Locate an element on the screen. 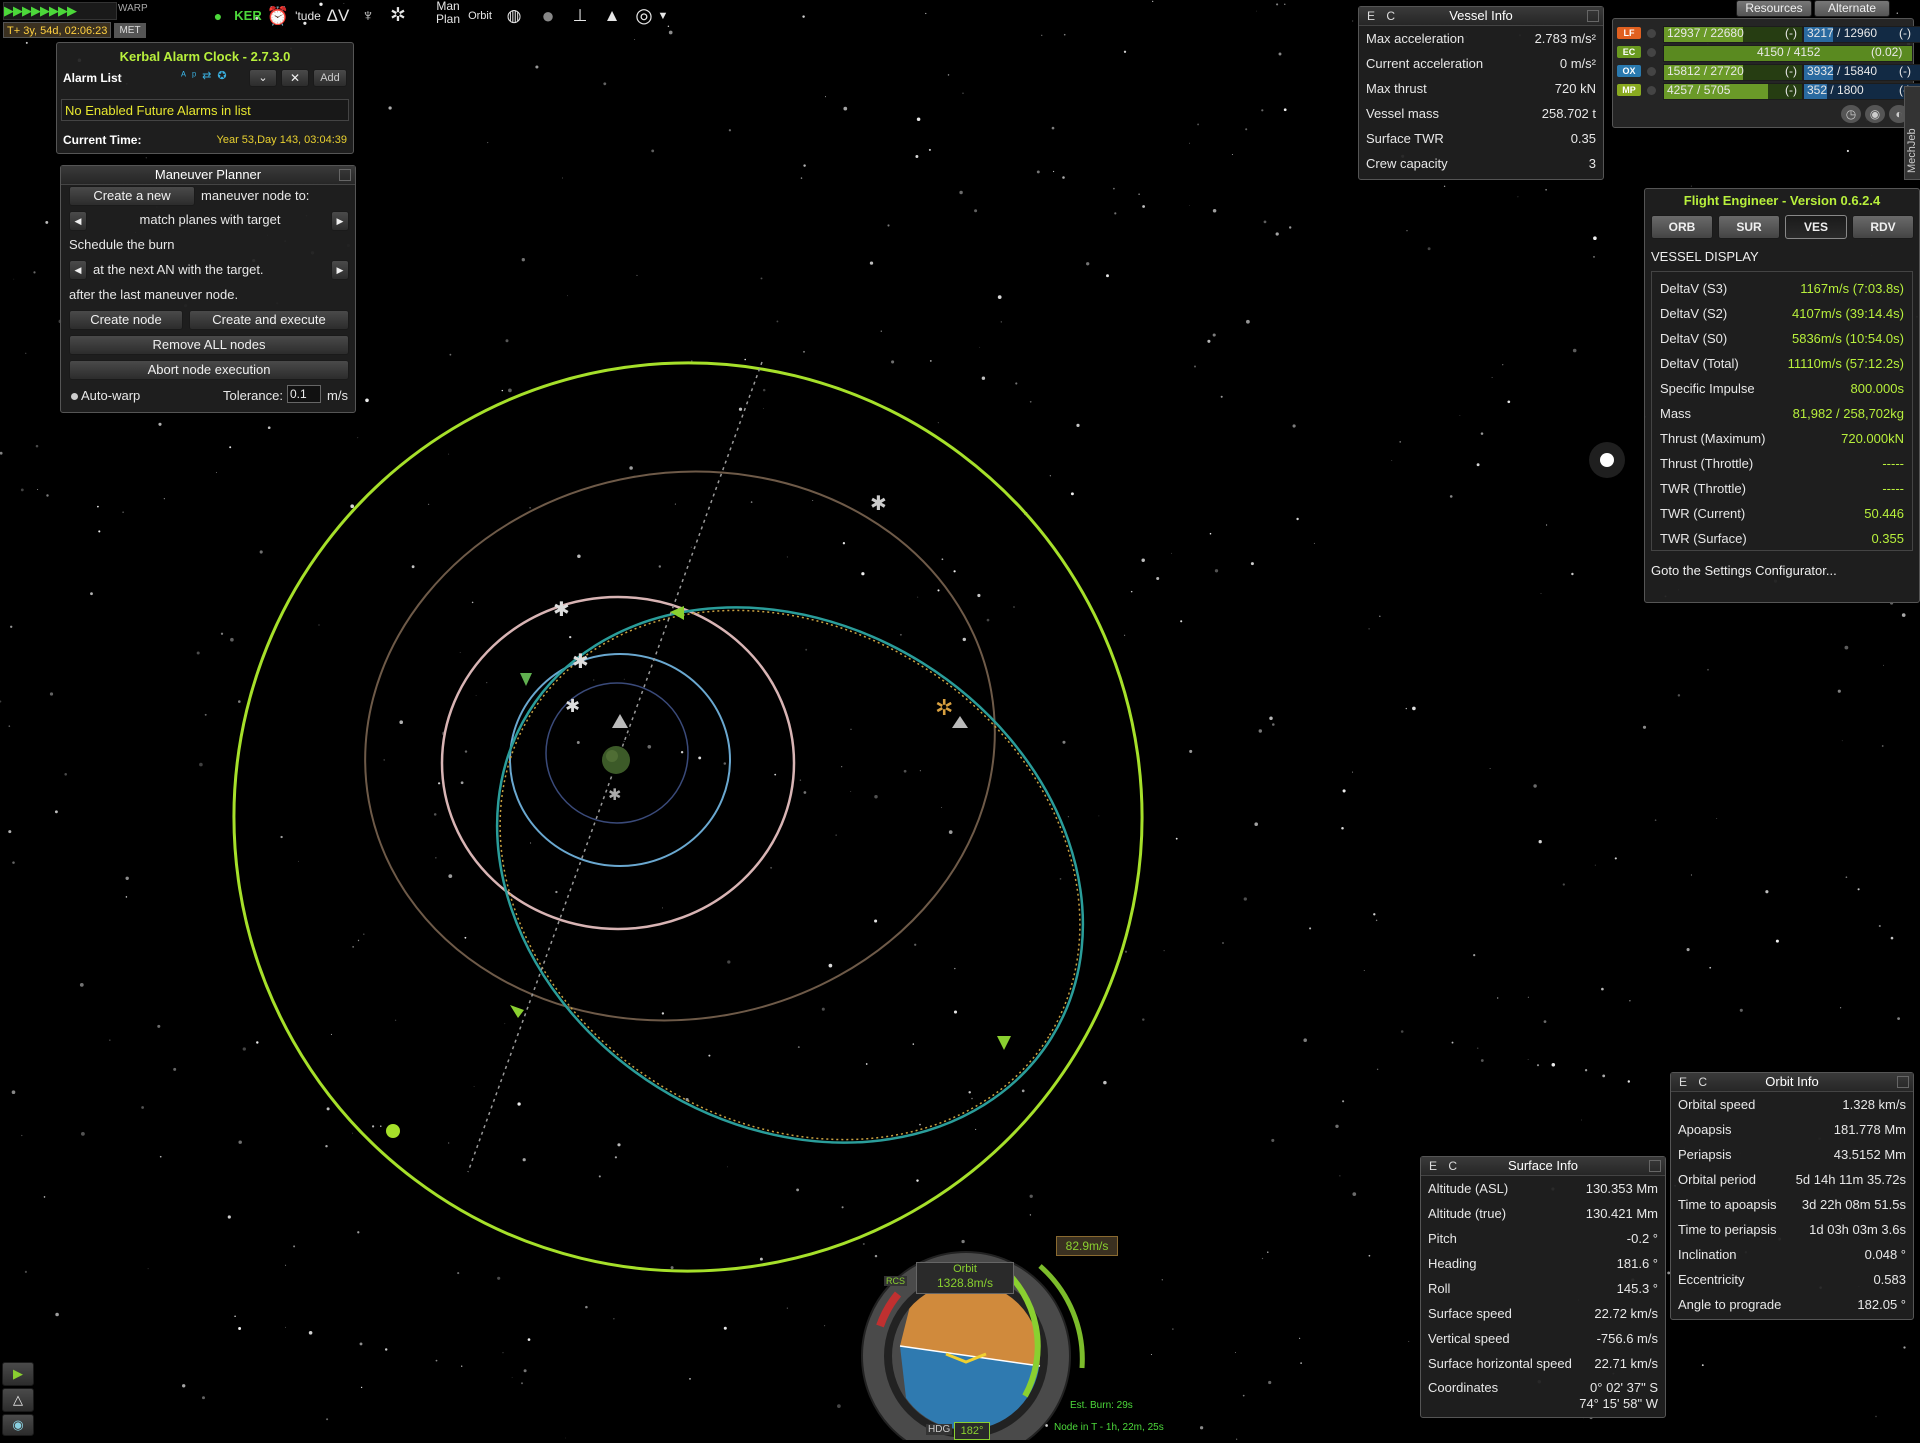 This screenshot has width=1920, height=1443. create-execute-button: Create and execute is located at coordinates (269, 320).